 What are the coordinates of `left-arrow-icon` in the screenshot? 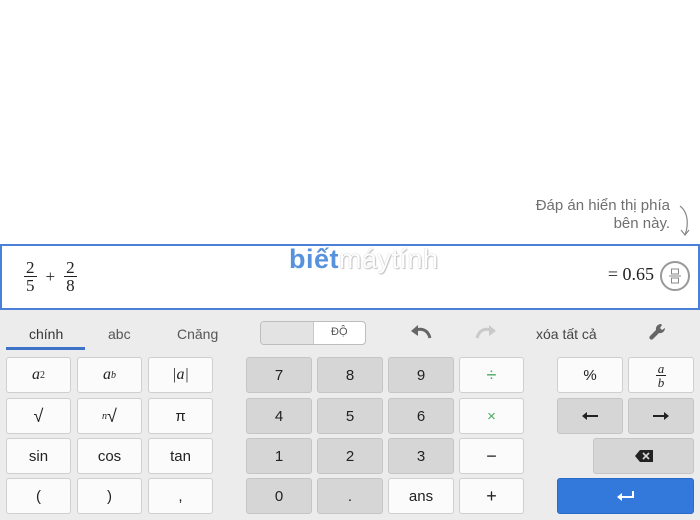 It's located at (590, 416).